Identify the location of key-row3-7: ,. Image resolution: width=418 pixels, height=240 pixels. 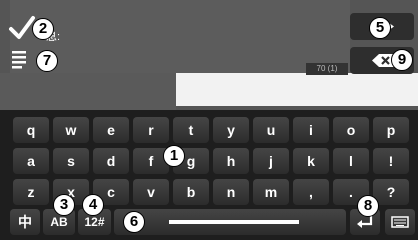
(311, 192).